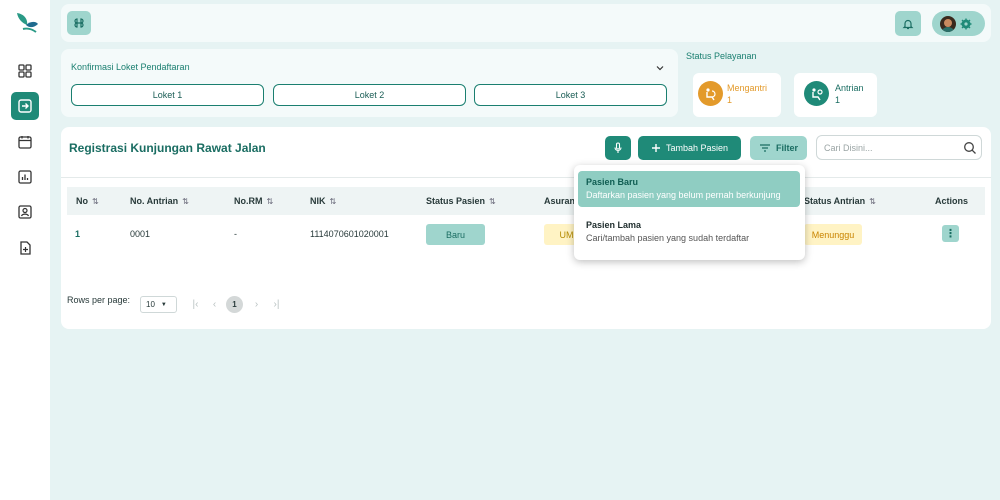 Image resolution: width=1000 pixels, height=500 pixels. What do you see at coordinates (140, 234) in the screenshot?
I see `row-antrian: 0001` at bounding box center [140, 234].